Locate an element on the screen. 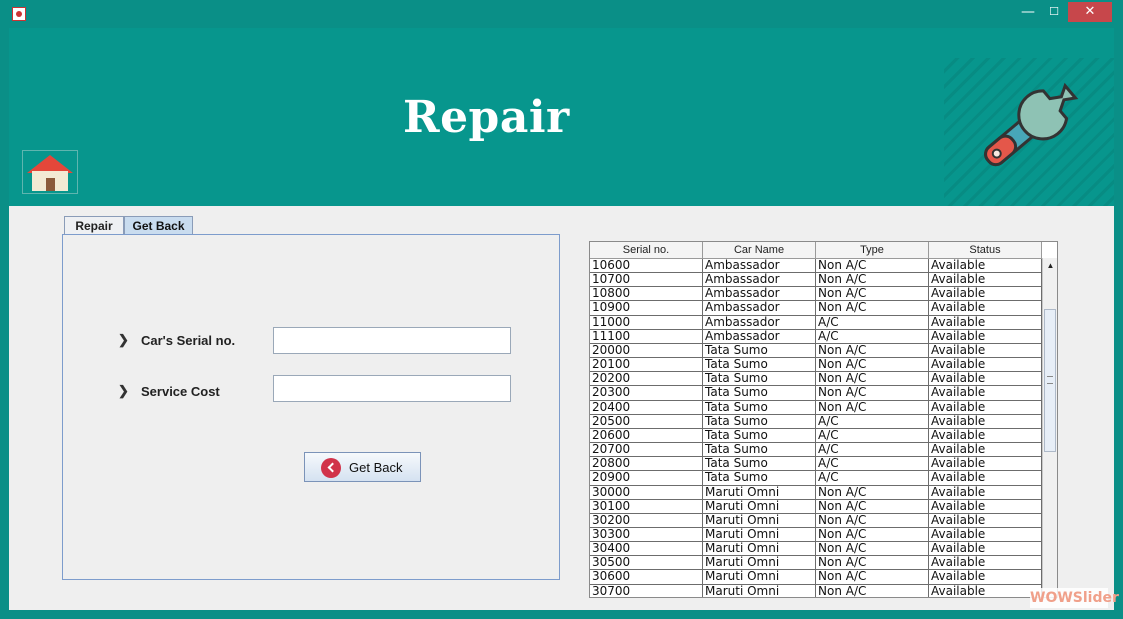 Image resolution: width=1123 pixels, height=619 pixels. table-row: 30400 Maruti Omni Non A/C Available is located at coordinates (816, 549).